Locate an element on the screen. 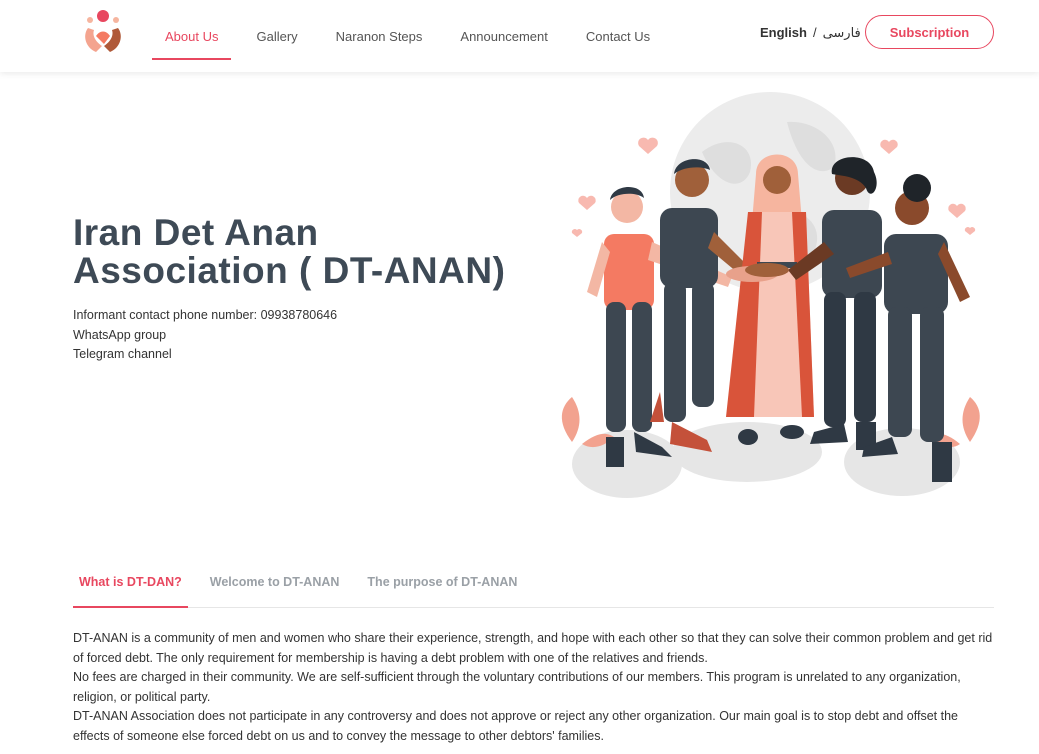 The width and height of the screenshot is (1039, 754). subscription-button: Subscription is located at coordinates (929, 32).